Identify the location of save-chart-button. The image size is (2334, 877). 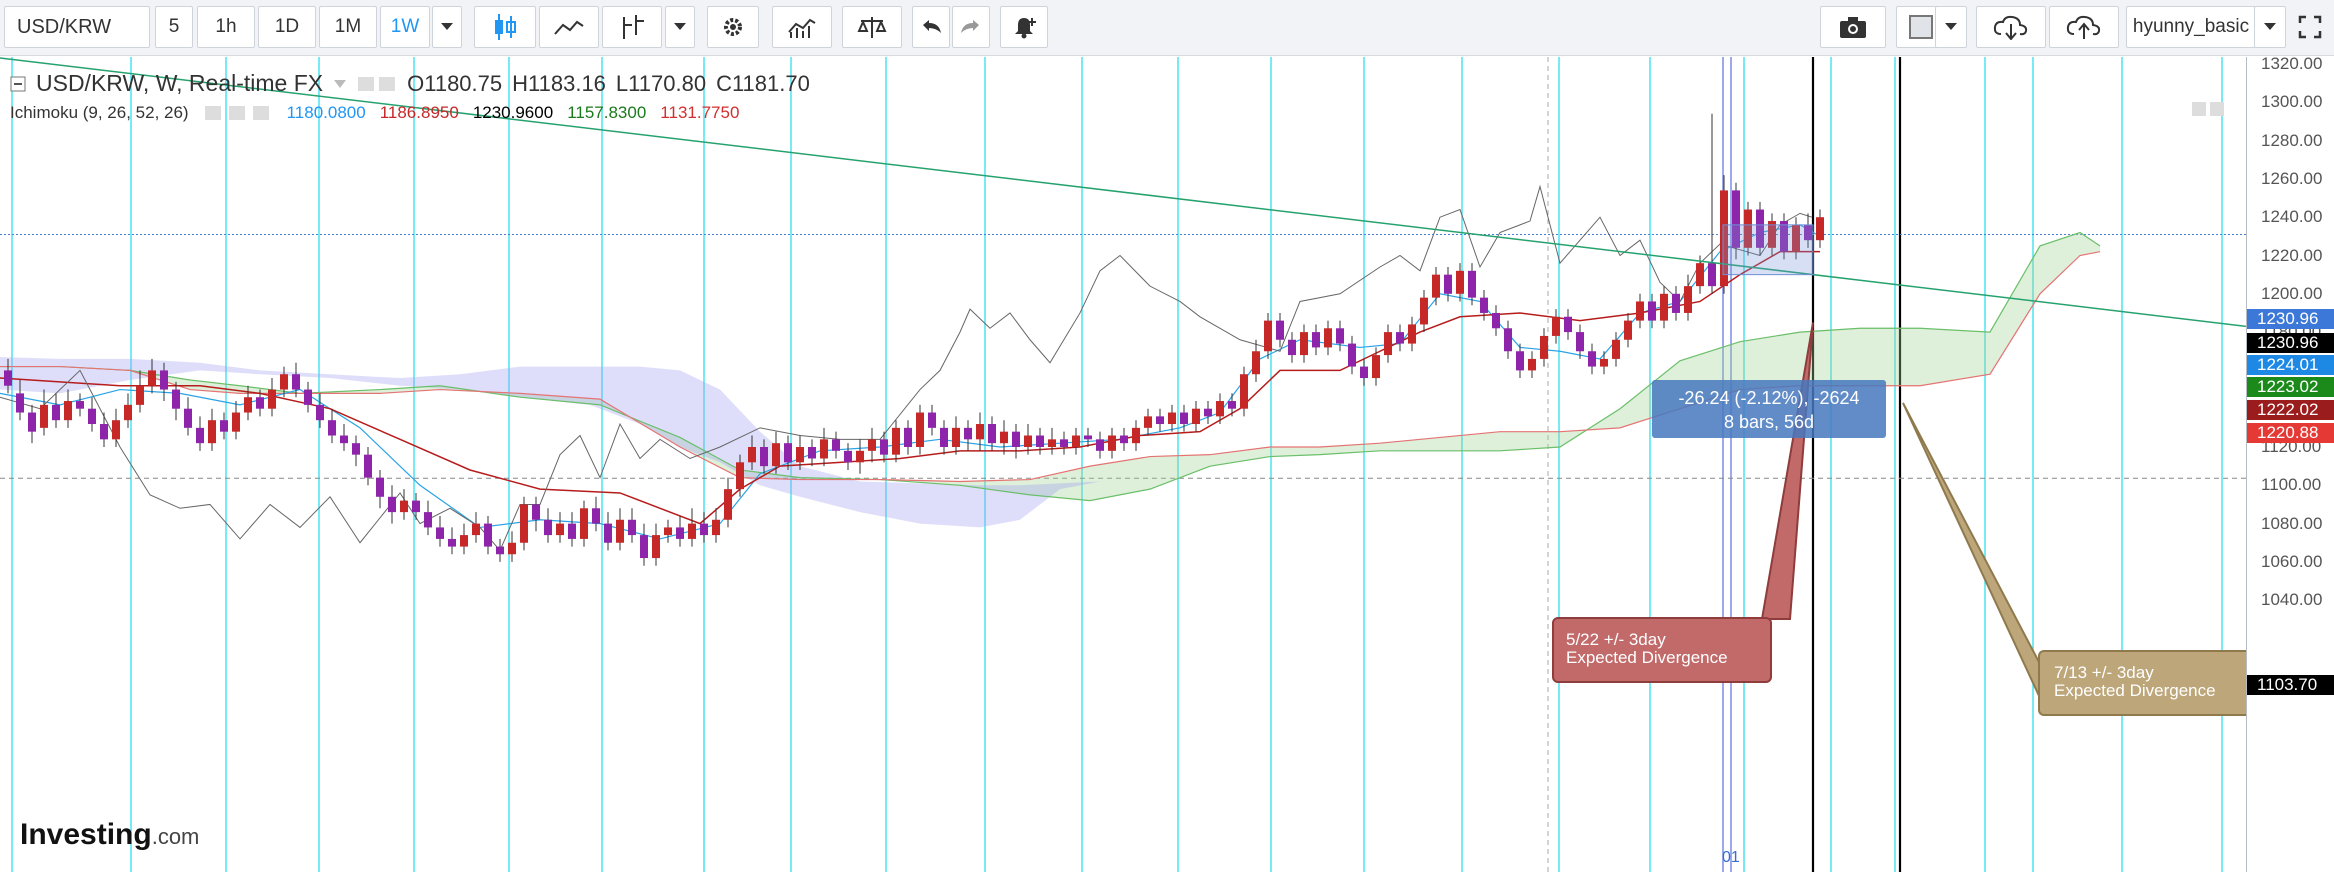
(2084, 27).